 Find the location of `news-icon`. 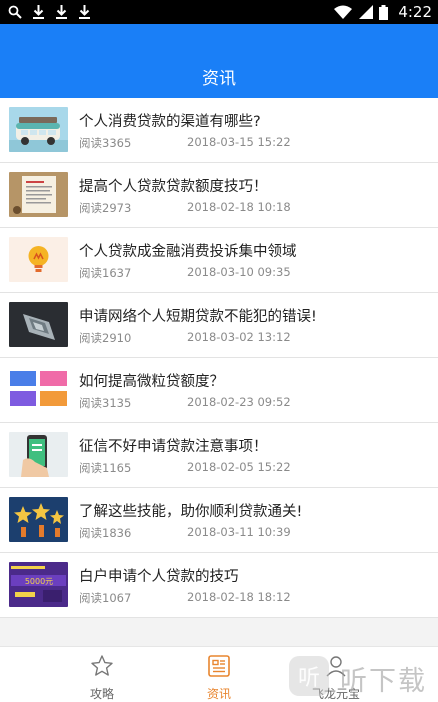

news-icon is located at coordinates (219, 666).